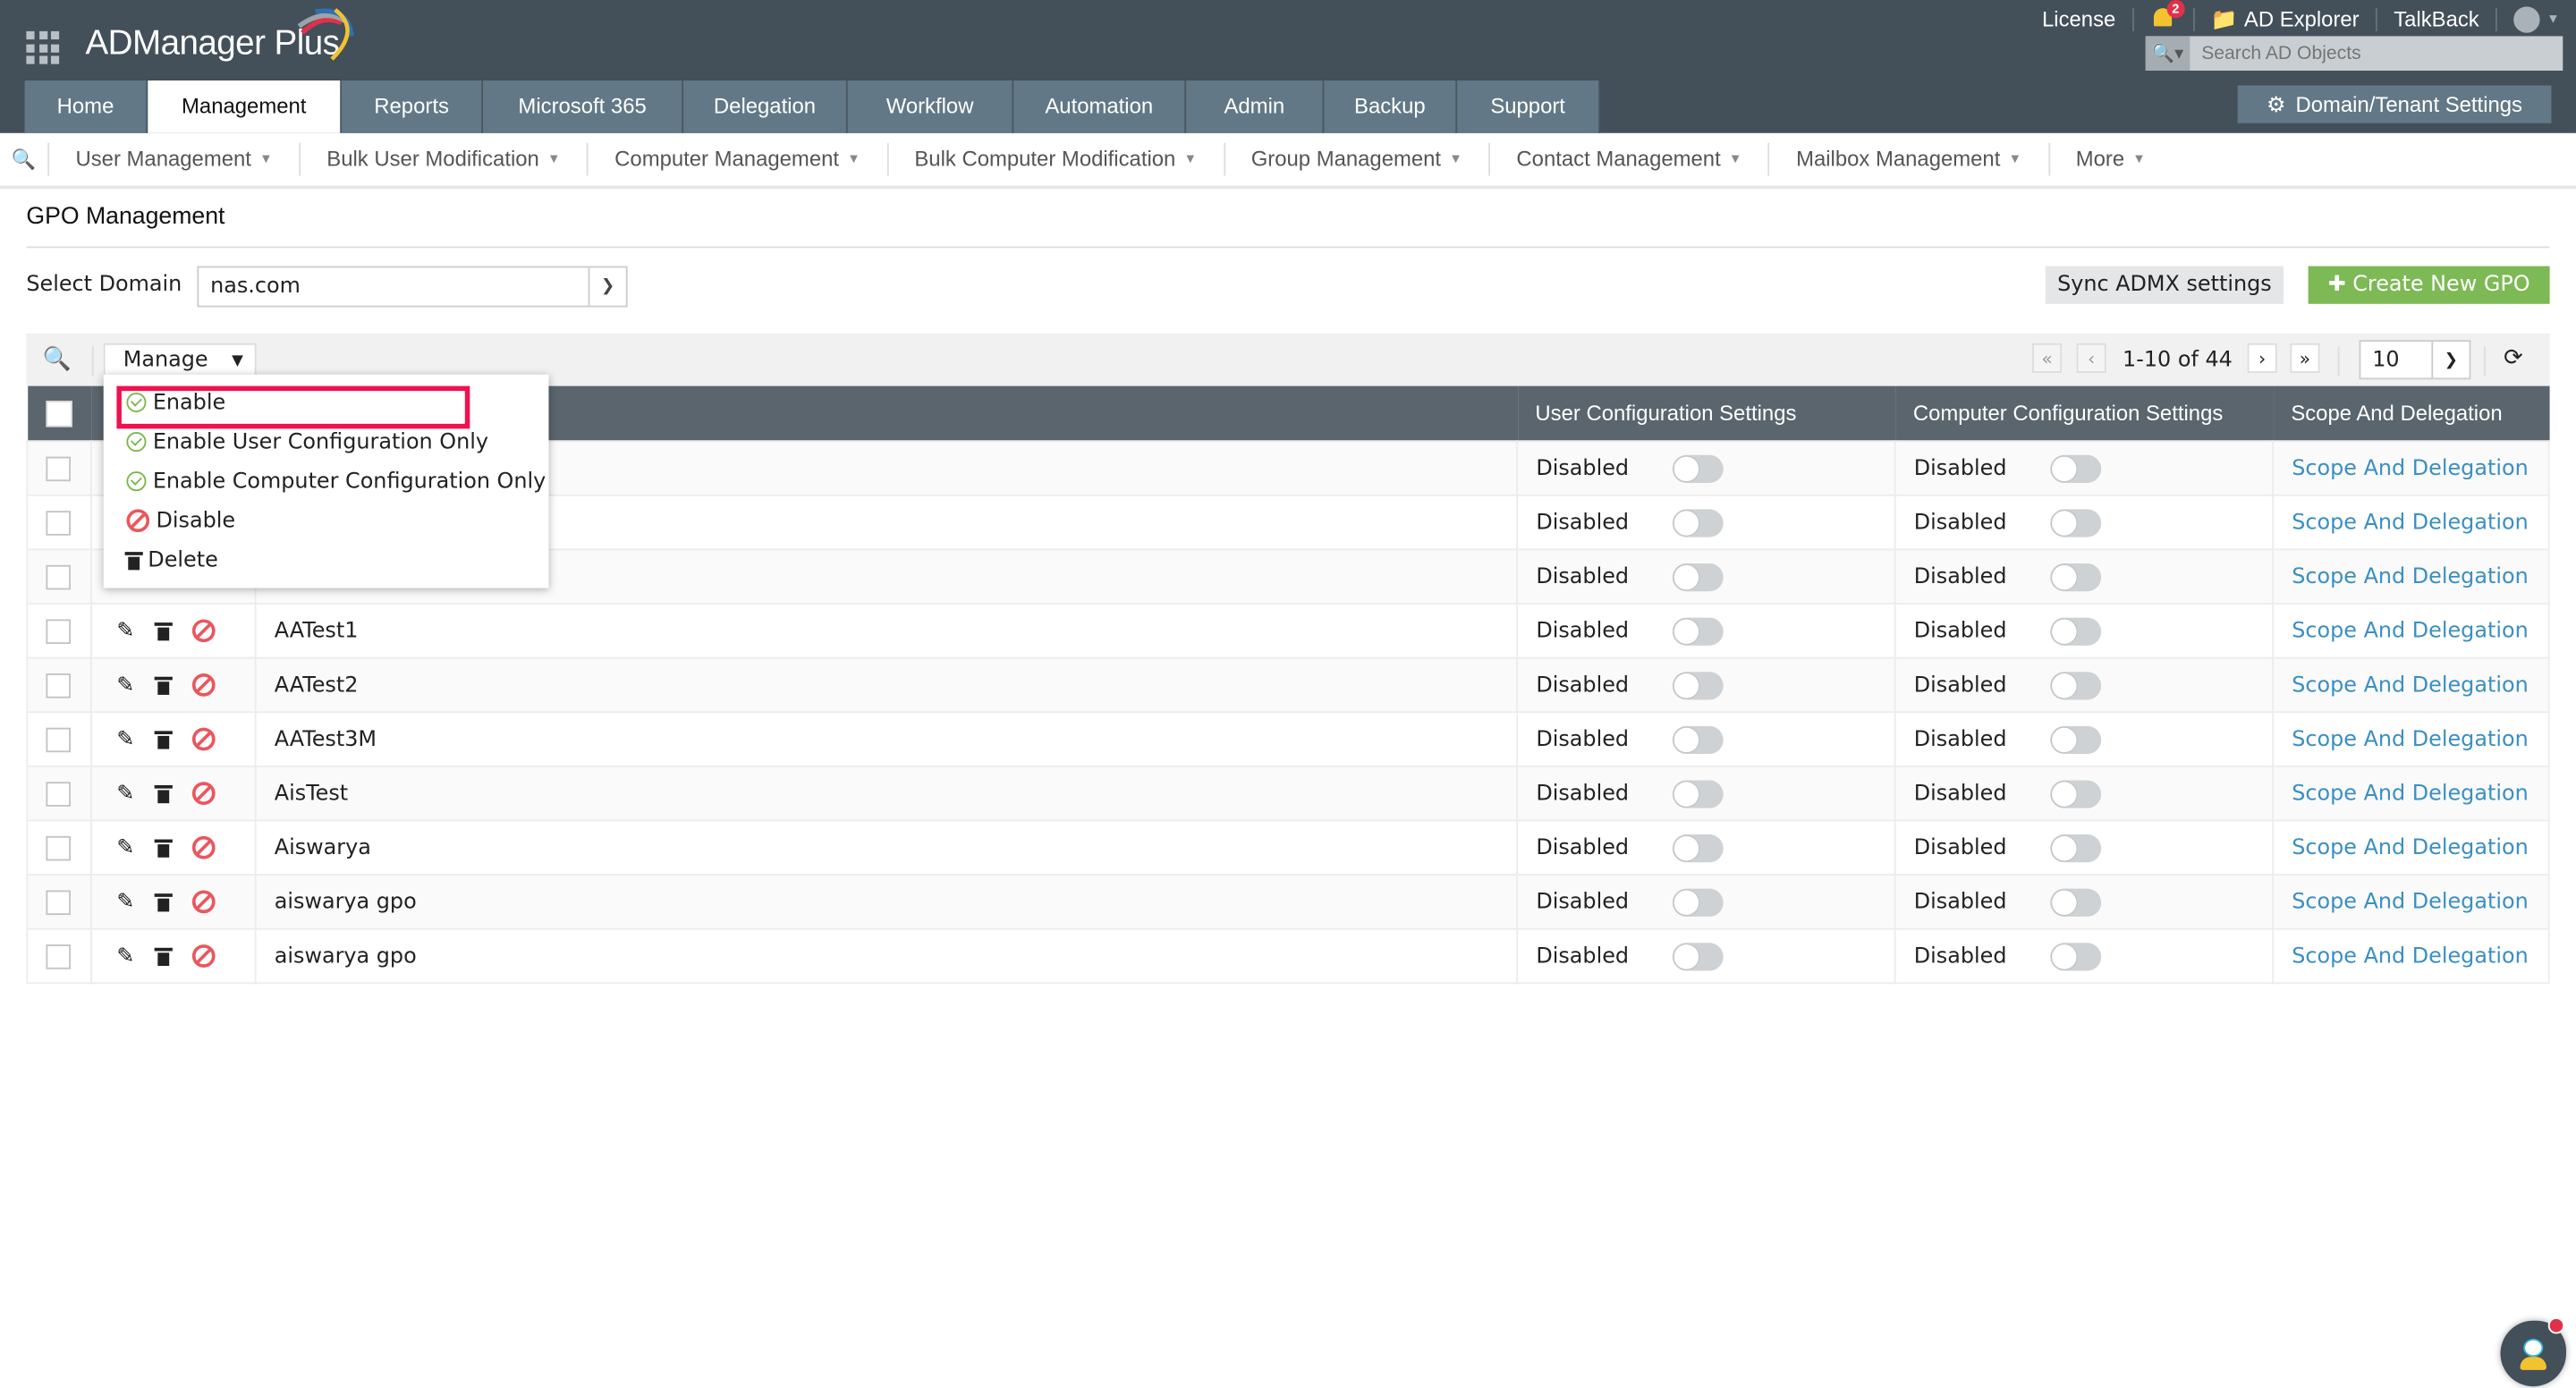 This screenshot has height=1388, width=2576. Describe the element at coordinates (2079, 19) in the screenshot. I see `license-link: License` at that location.